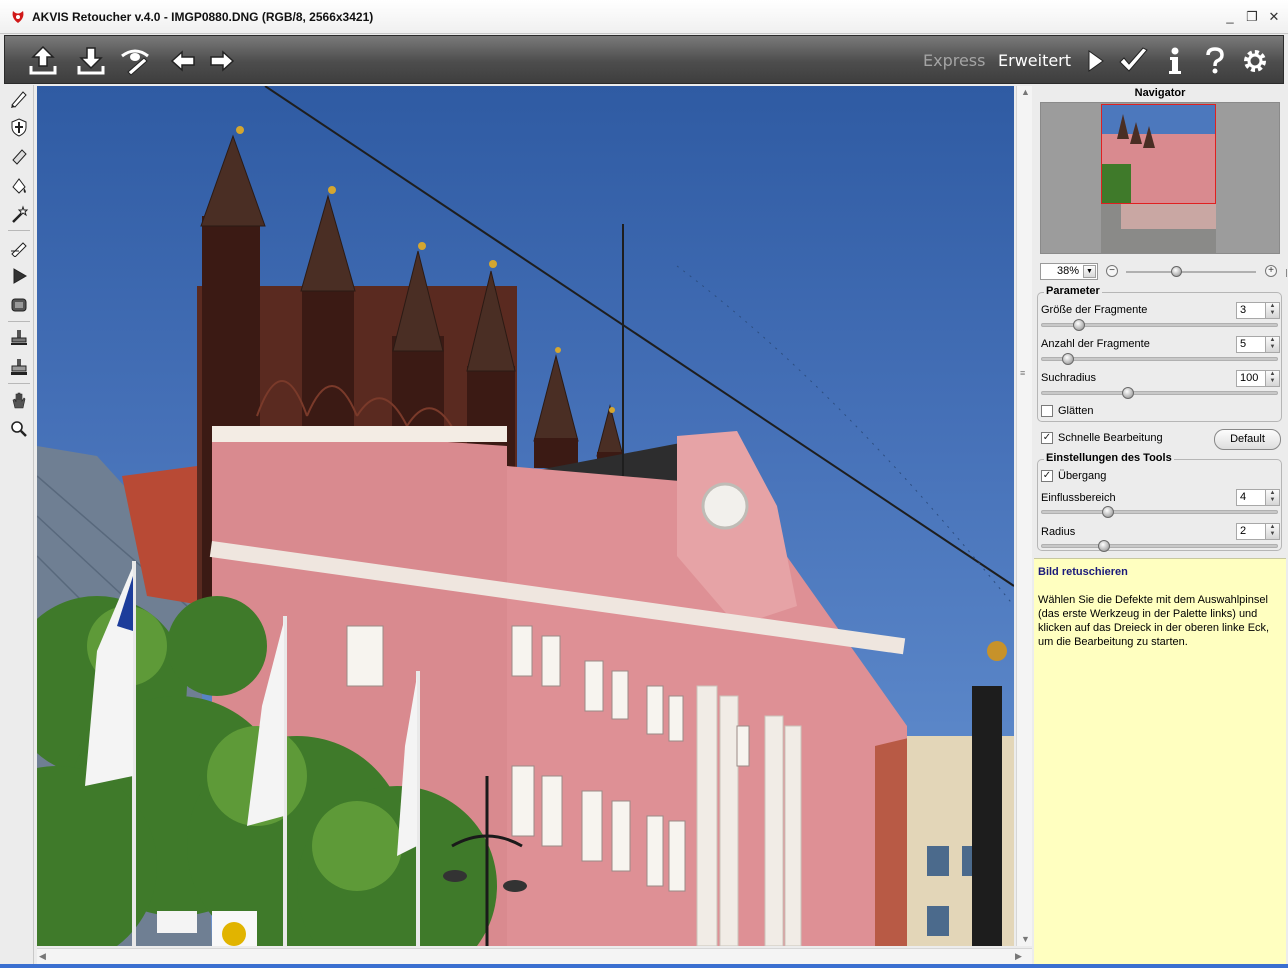 The image size is (1288, 968). Describe the element at coordinates (19, 214) in the screenshot. I see `magic-wand-icon` at that location.